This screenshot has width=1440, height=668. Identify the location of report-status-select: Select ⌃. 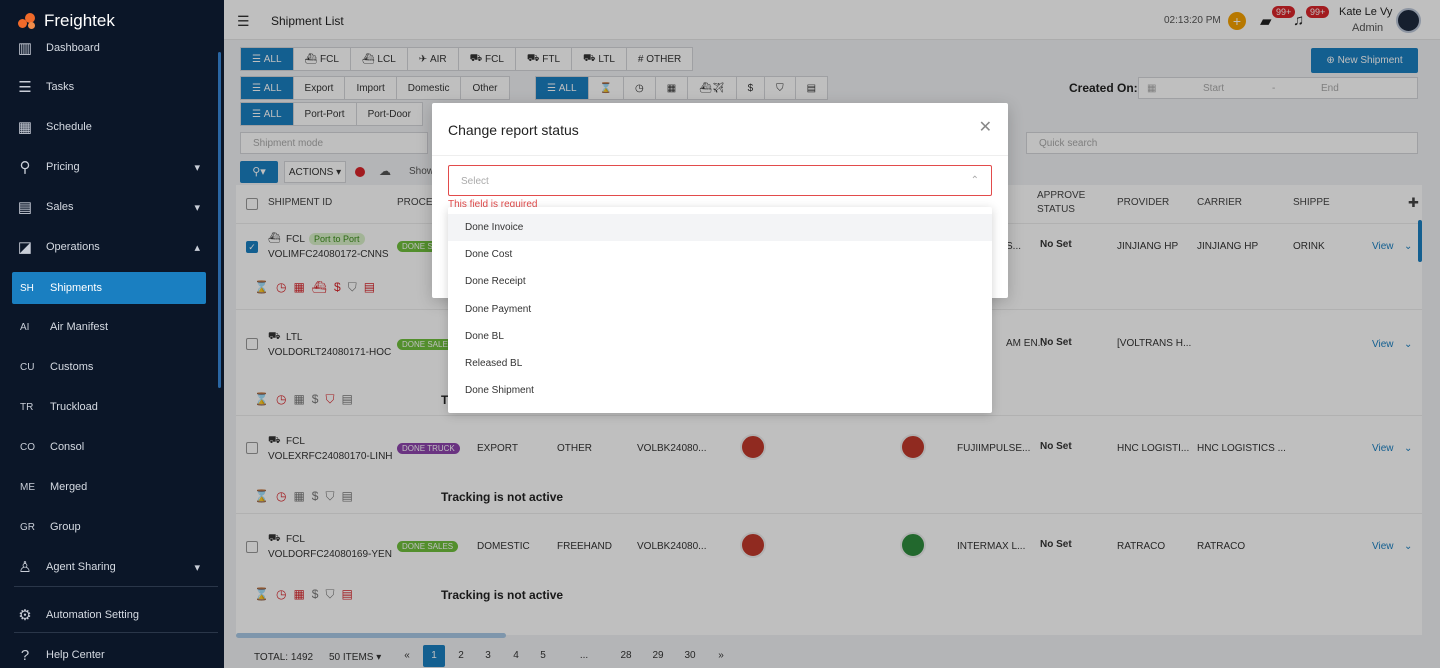
(720, 180).